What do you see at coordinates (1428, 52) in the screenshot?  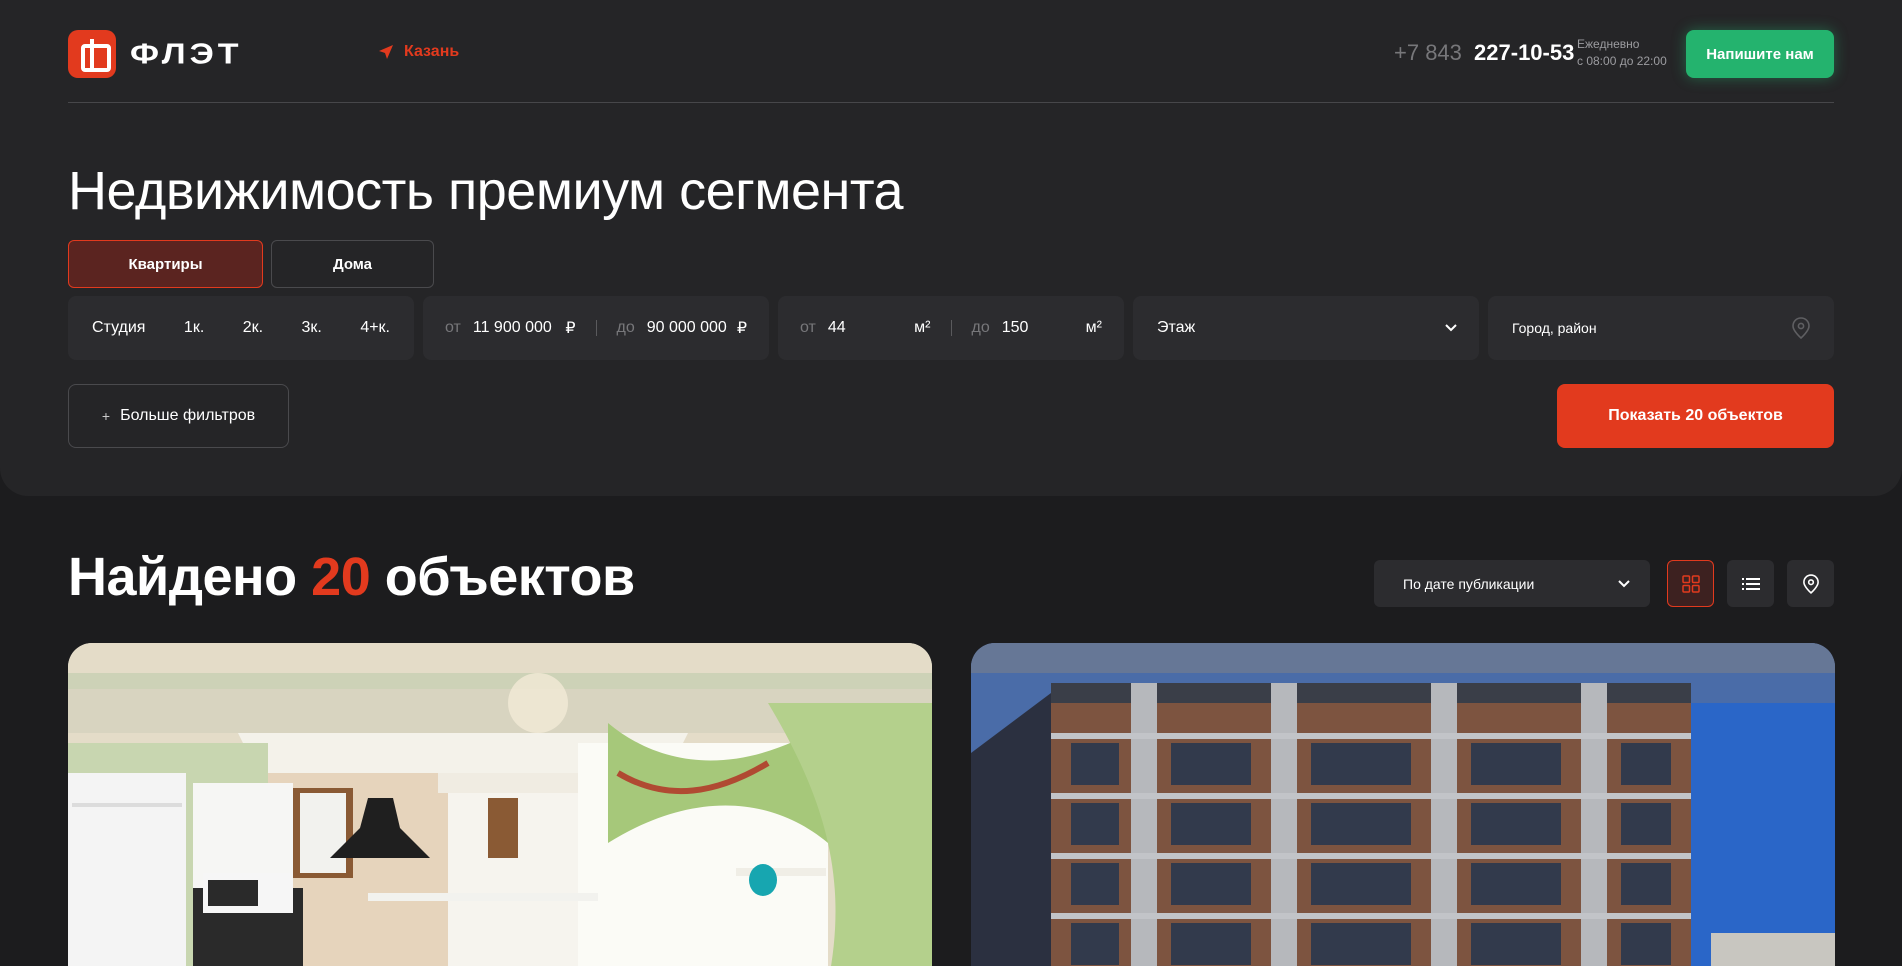 I see `phone-prefix: +7 843` at bounding box center [1428, 52].